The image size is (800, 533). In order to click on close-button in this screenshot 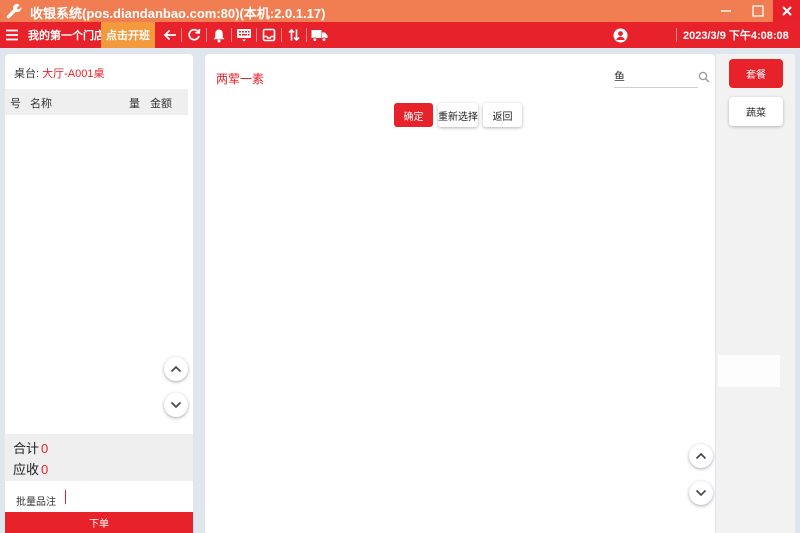, I will do `click(786, 11)`.